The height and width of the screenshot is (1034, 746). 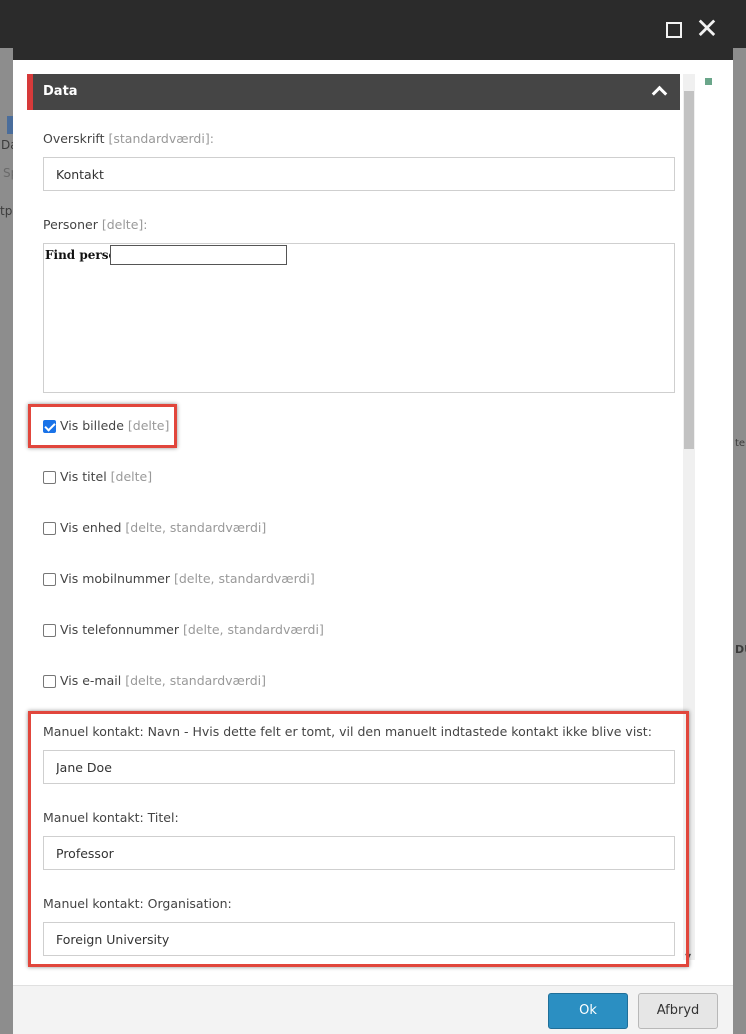 What do you see at coordinates (91, 680) in the screenshot?
I see `checkbox-label: Vis e-mail` at bounding box center [91, 680].